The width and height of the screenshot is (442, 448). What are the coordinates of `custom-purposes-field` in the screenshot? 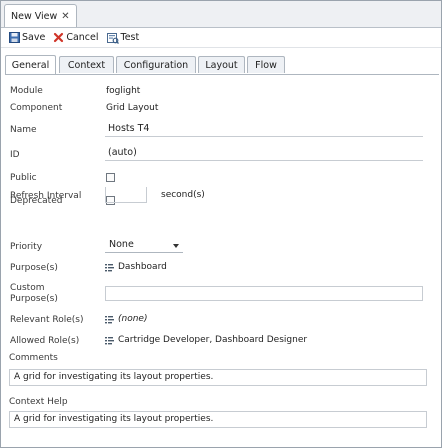 It's located at (264, 293).